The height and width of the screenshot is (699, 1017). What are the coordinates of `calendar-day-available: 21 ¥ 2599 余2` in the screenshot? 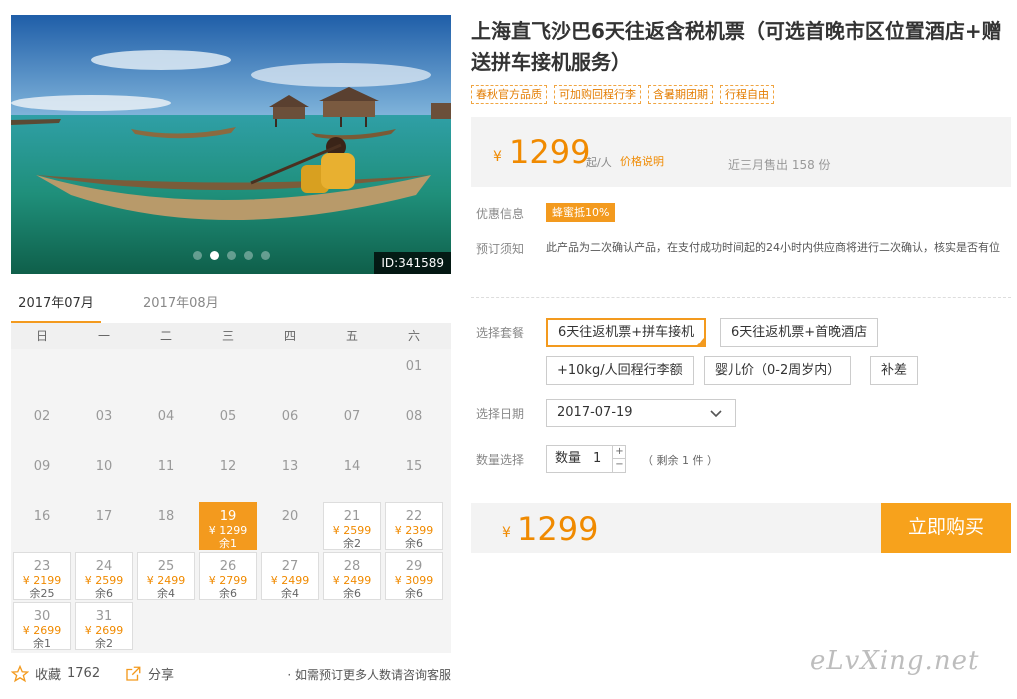 It's located at (352, 526).